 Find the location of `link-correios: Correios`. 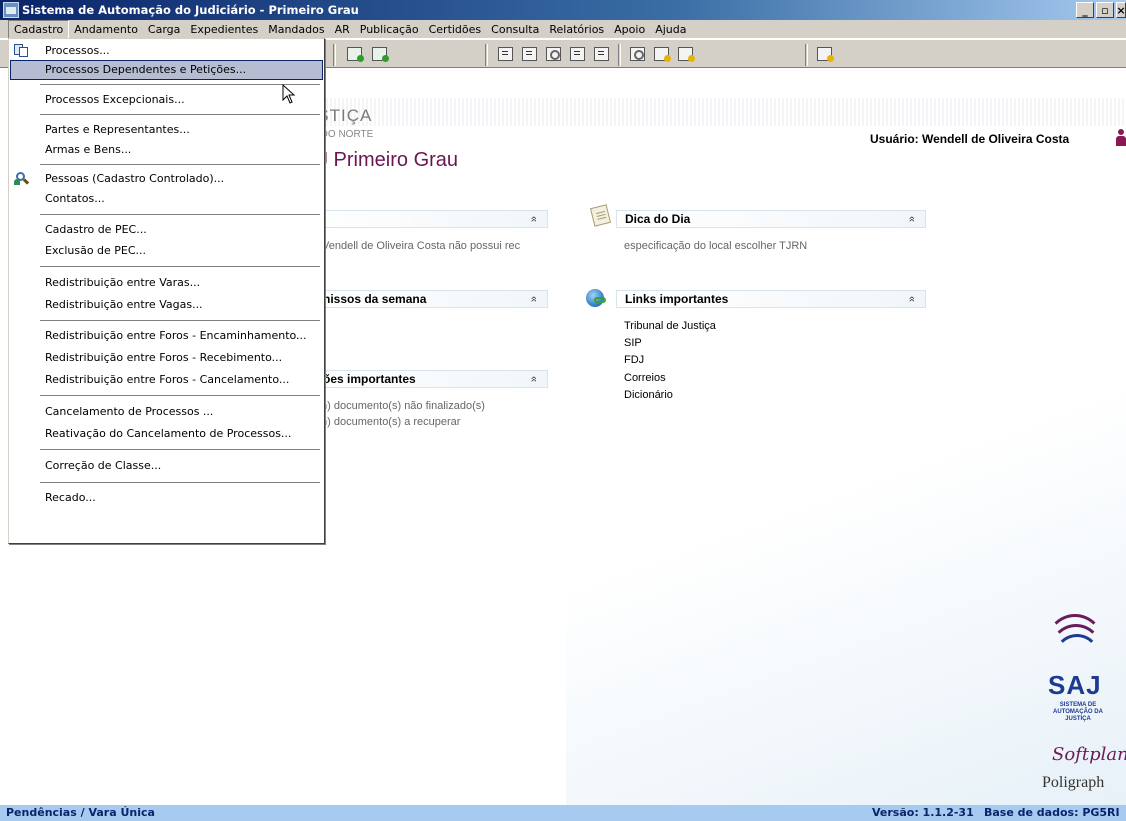

link-correios: Correios is located at coordinates (645, 378).